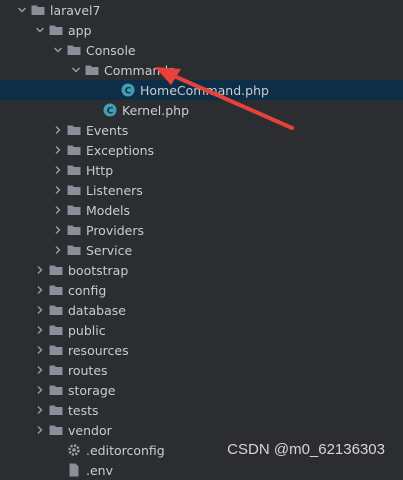  What do you see at coordinates (74, 470) in the screenshot?
I see `file-icon` at bounding box center [74, 470].